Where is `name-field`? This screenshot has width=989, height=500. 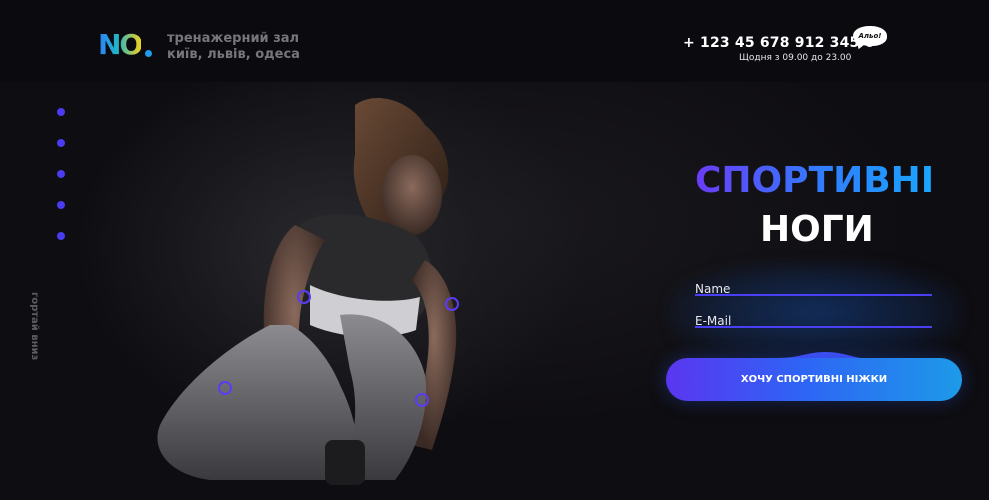
name-field is located at coordinates (813, 287).